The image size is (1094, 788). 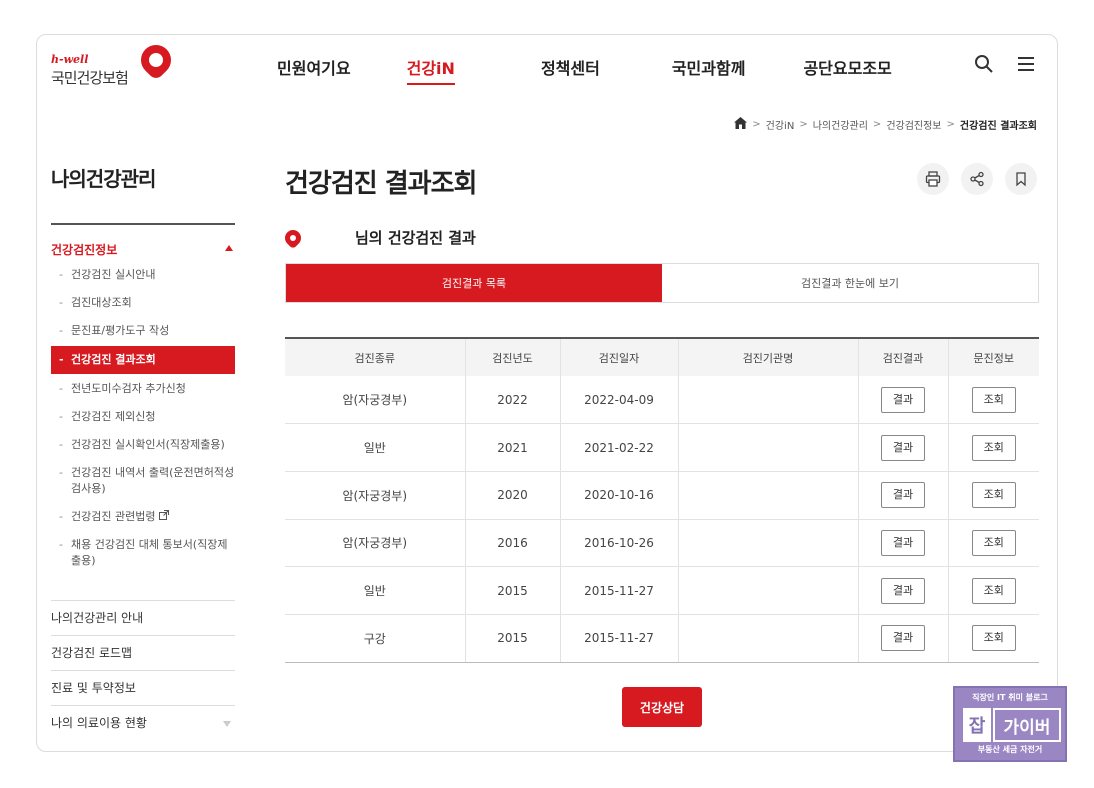 I want to click on tab-result-summary: 검진결과 한눈에 보기, so click(x=850, y=283).